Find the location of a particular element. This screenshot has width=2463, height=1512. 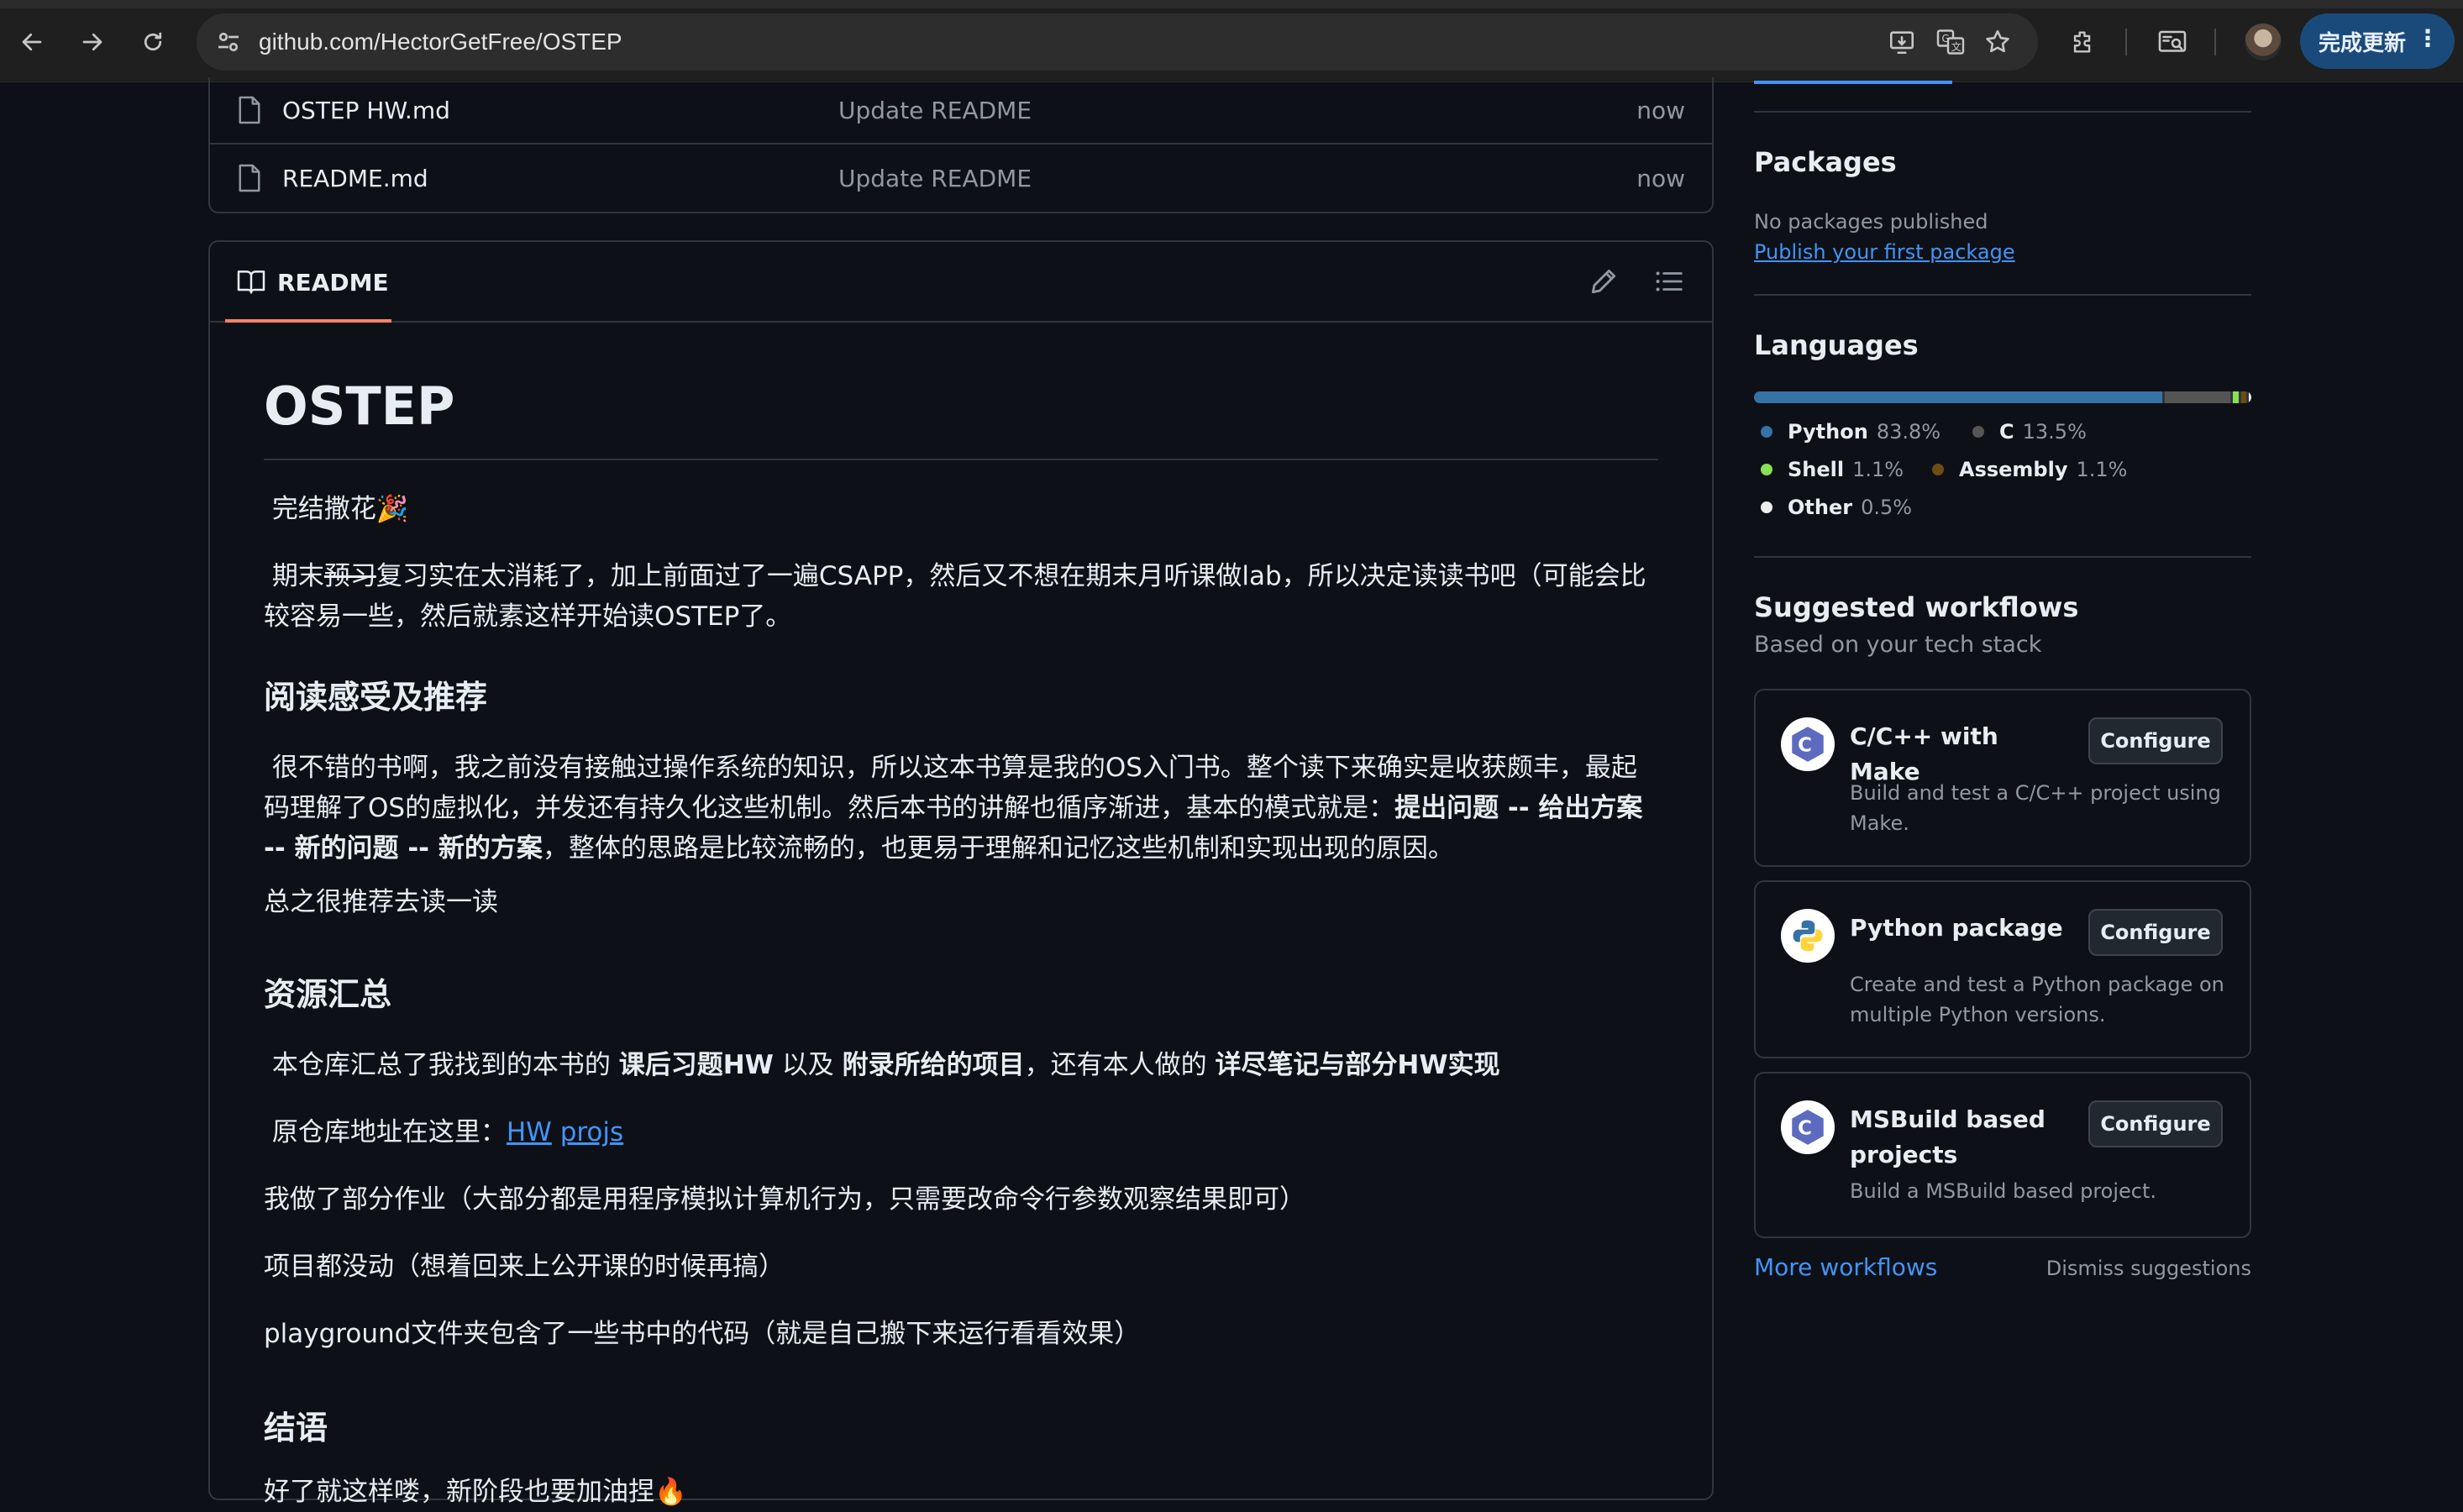

file-row: README.md Update README now is located at coordinates (961, 178).